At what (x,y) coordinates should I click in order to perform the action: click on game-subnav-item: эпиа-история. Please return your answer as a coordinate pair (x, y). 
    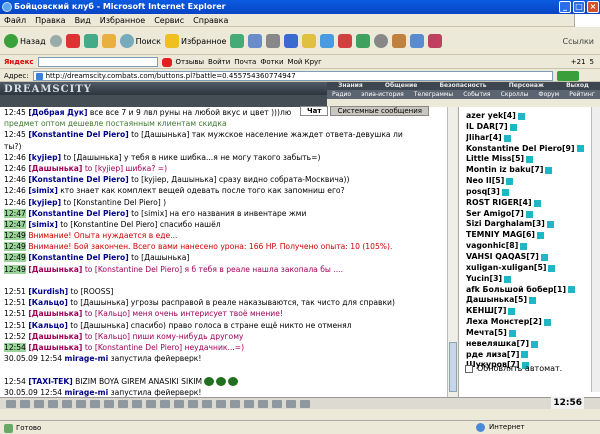
    Looking at the image, I should click on (382, 94).